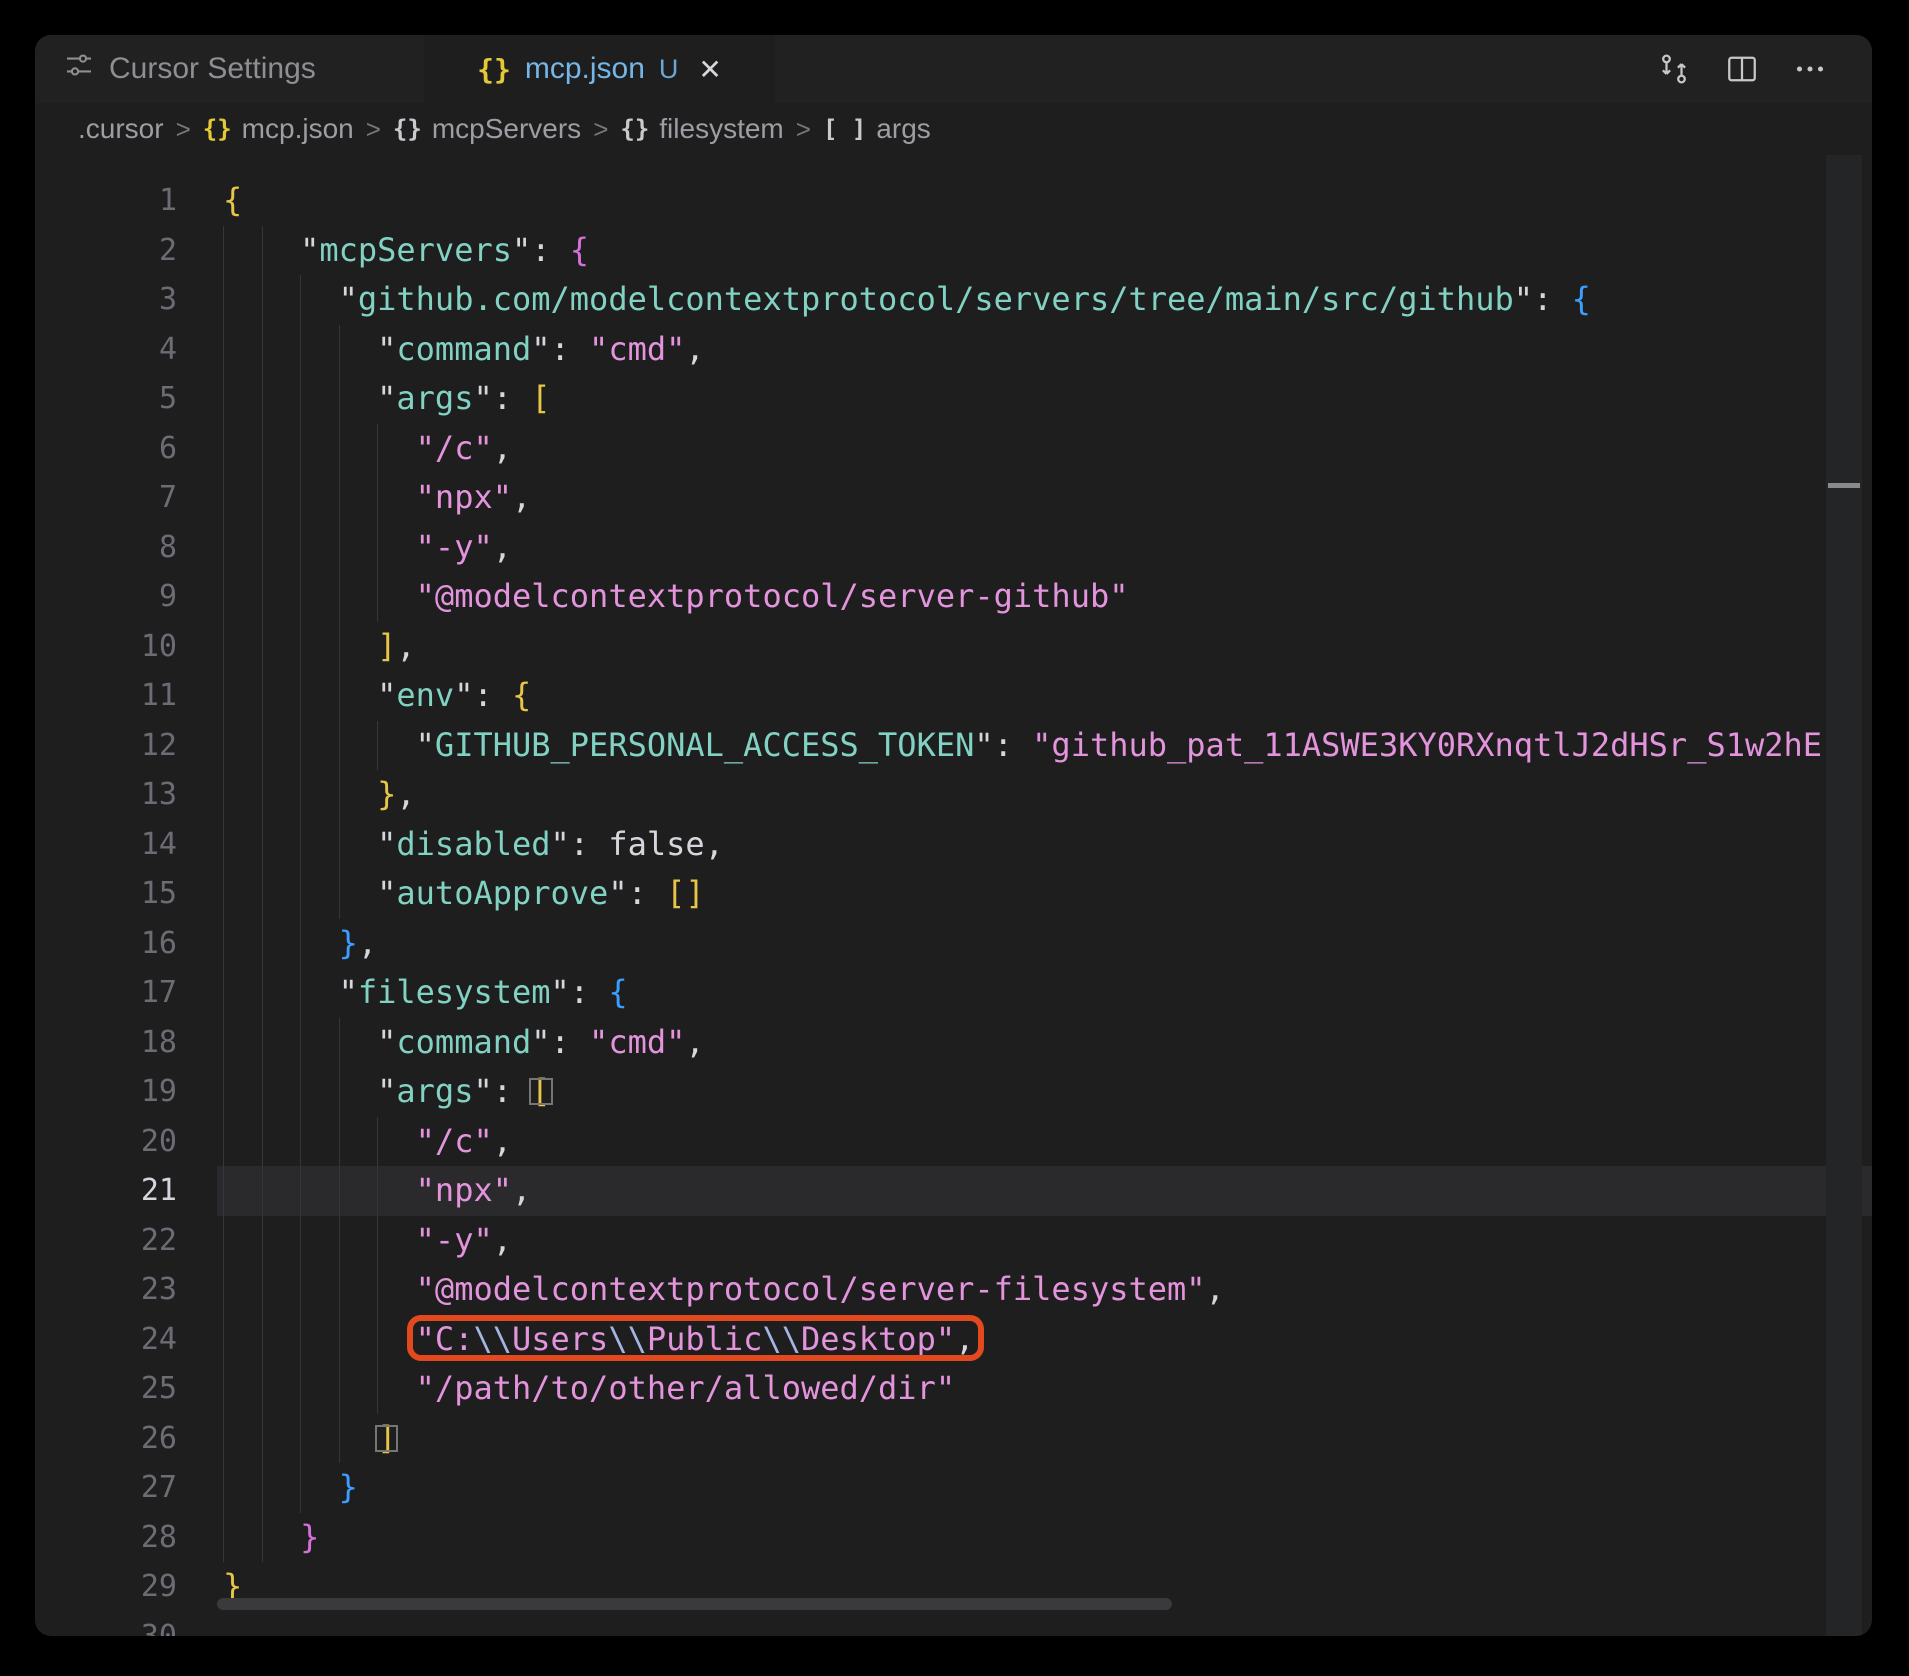 This screenshot has height=1676, width=1909. Describe the element at coordinates (126, 795) in the screenshot. I see `line-number: 13` at that location.